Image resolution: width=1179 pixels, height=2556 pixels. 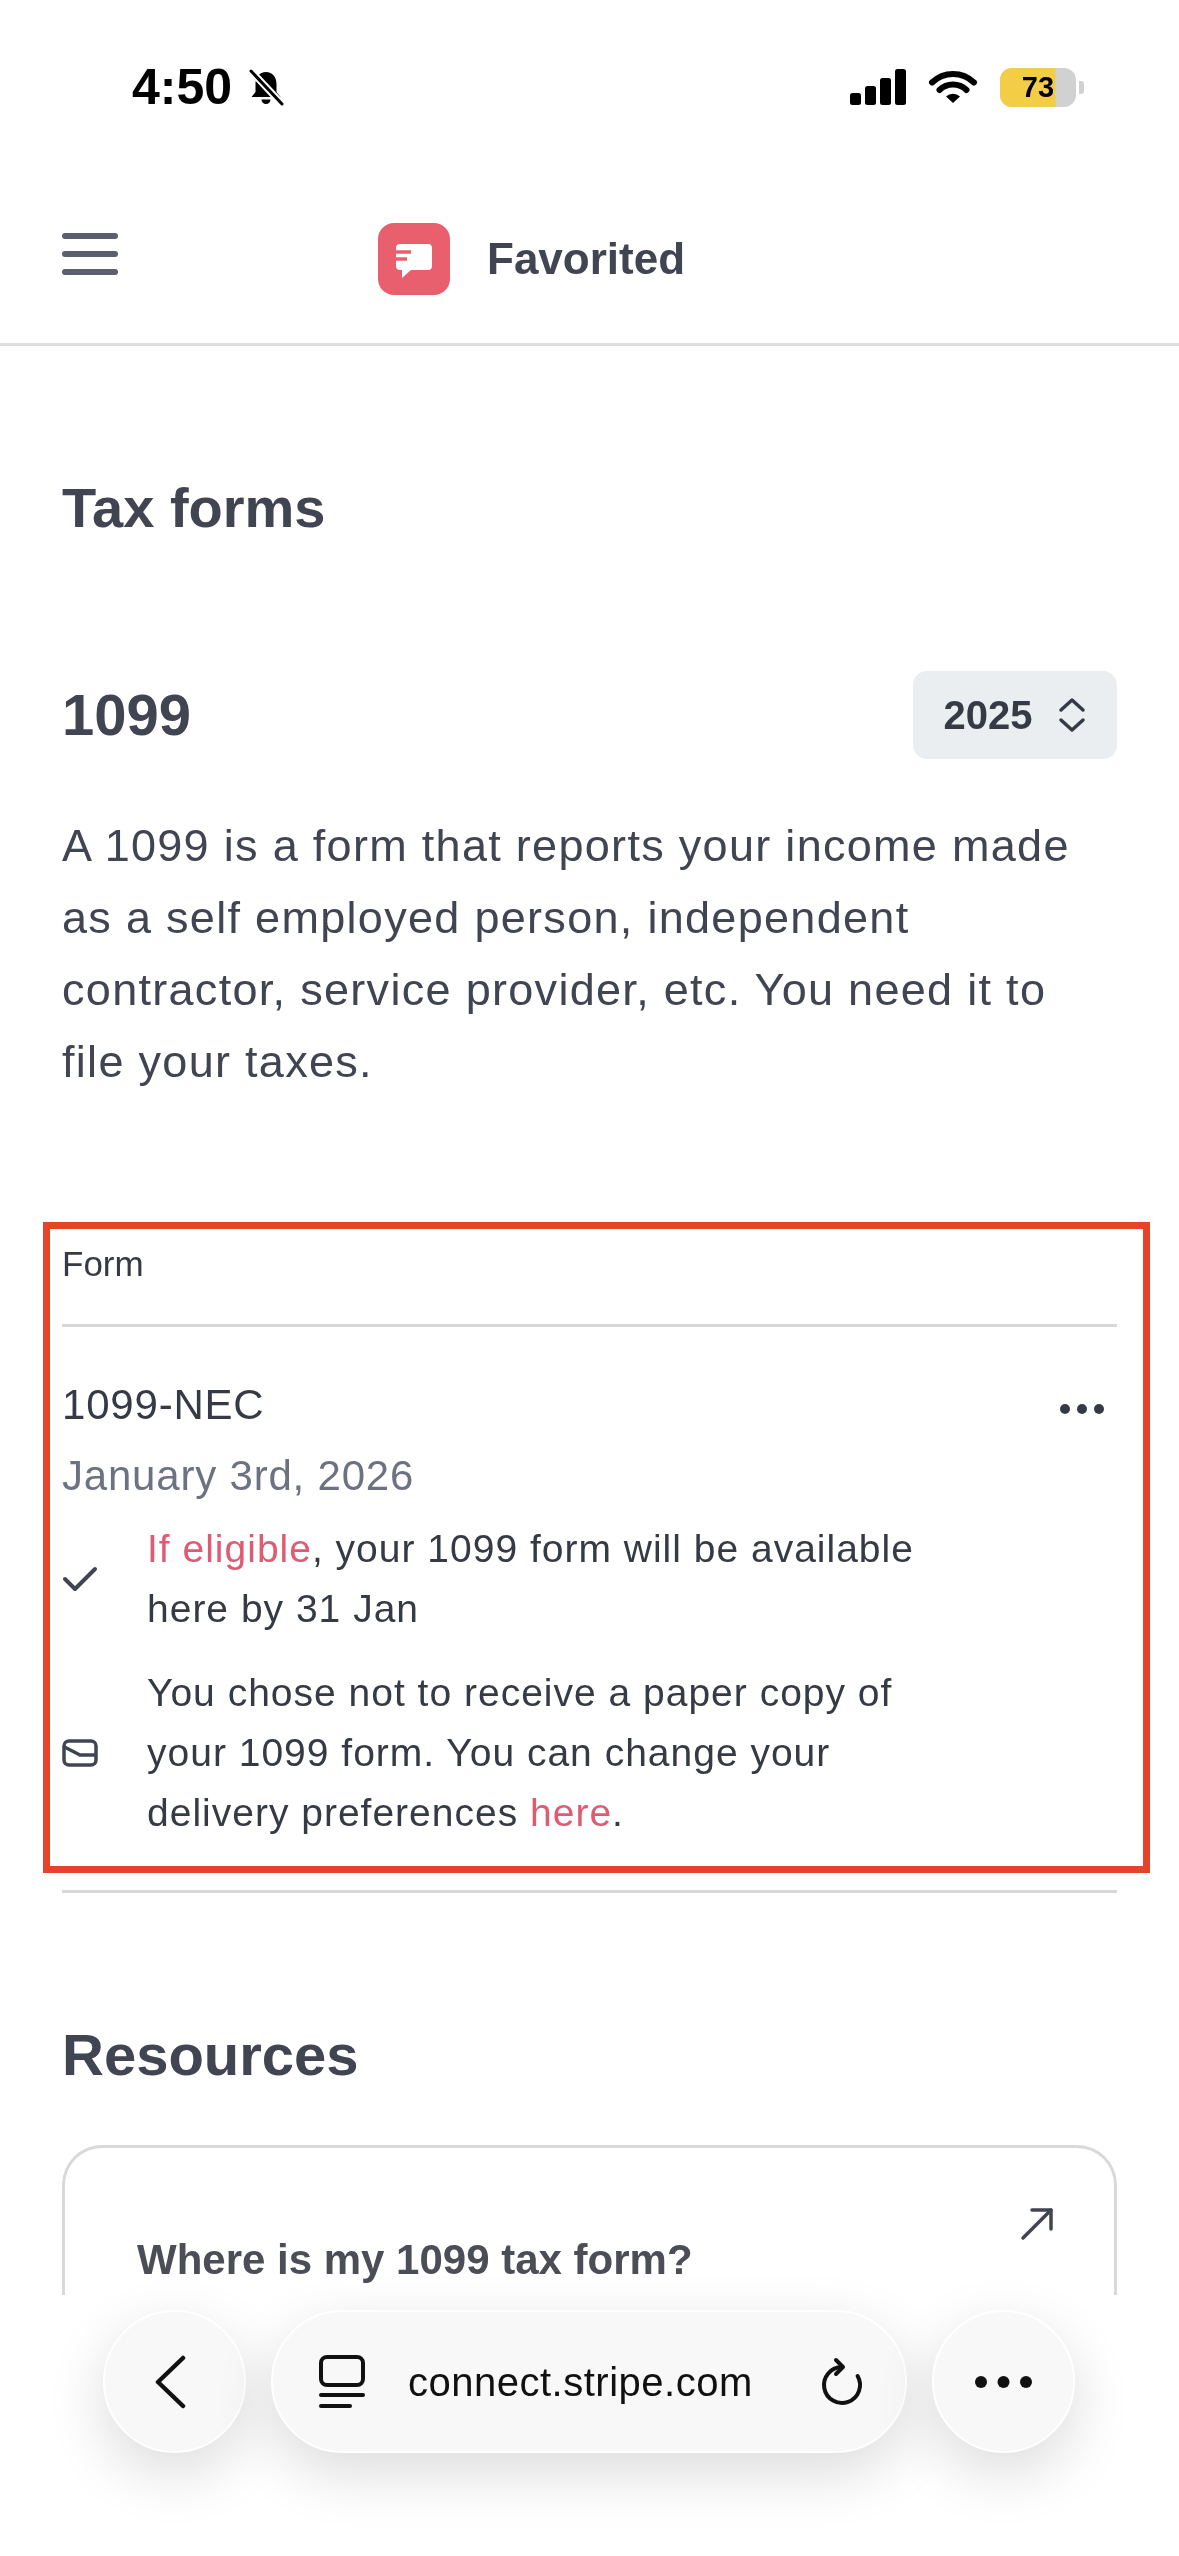 What do you see at coordinates (239, 1476) in the screenshot?
I see `form-date: January 3rd, 2026` at bounding box center [239, 1476].